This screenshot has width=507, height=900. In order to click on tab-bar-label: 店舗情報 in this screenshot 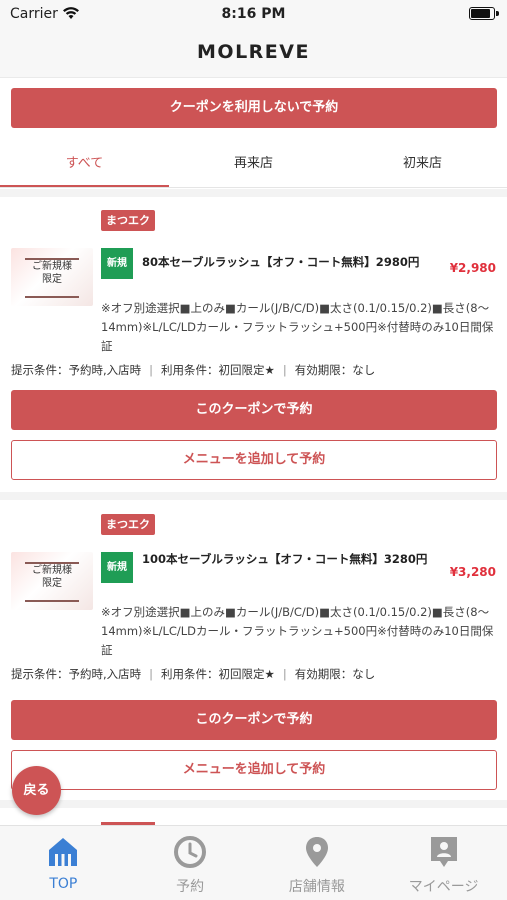, I will do `click(316, 887)`.